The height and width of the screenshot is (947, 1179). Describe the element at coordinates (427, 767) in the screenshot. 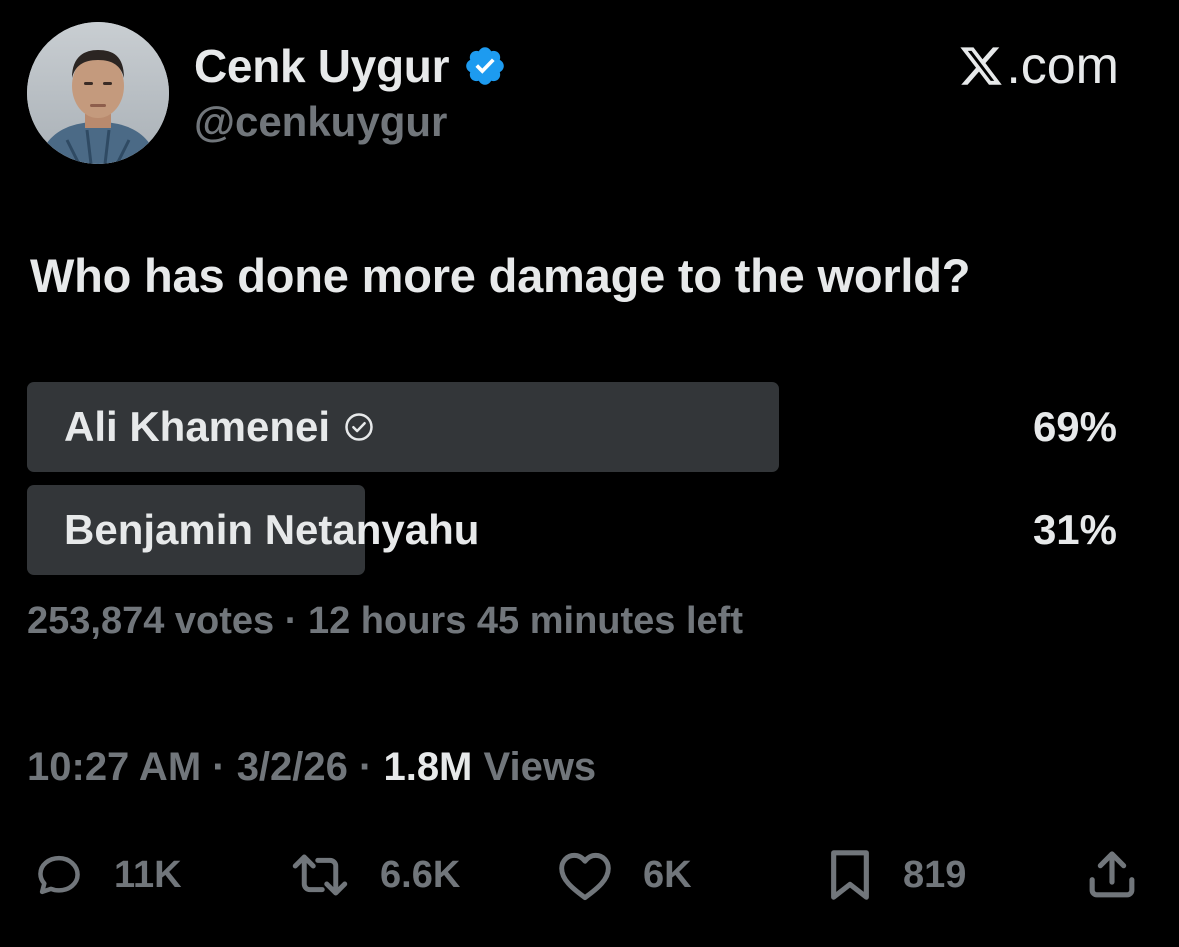

I see `views-count: 1.8M` at that location.